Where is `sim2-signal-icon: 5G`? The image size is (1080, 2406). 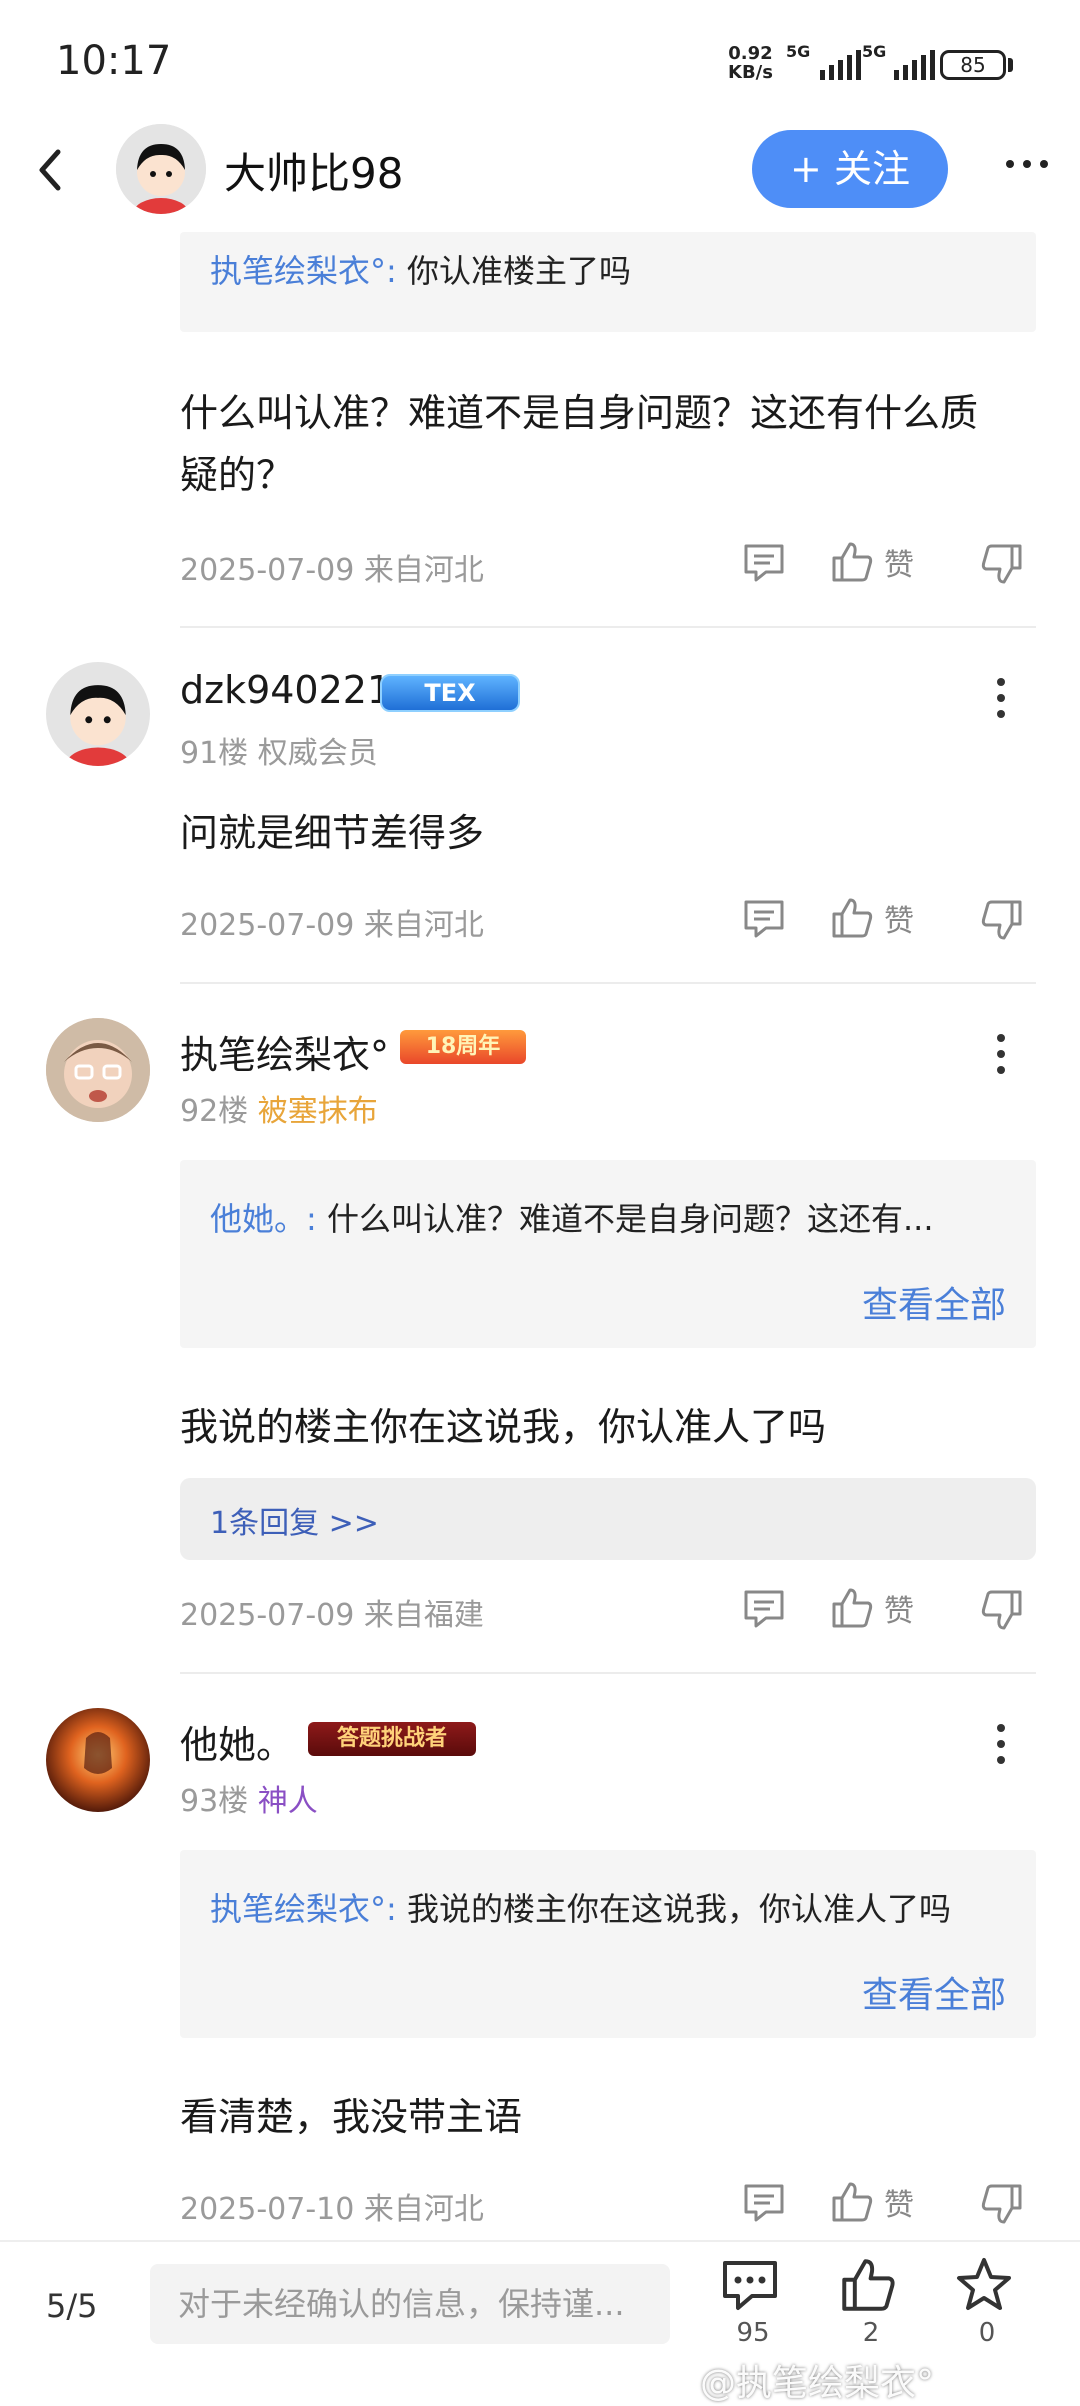 sim2-signal-icon: 5G is located at coordinates (874, 51).